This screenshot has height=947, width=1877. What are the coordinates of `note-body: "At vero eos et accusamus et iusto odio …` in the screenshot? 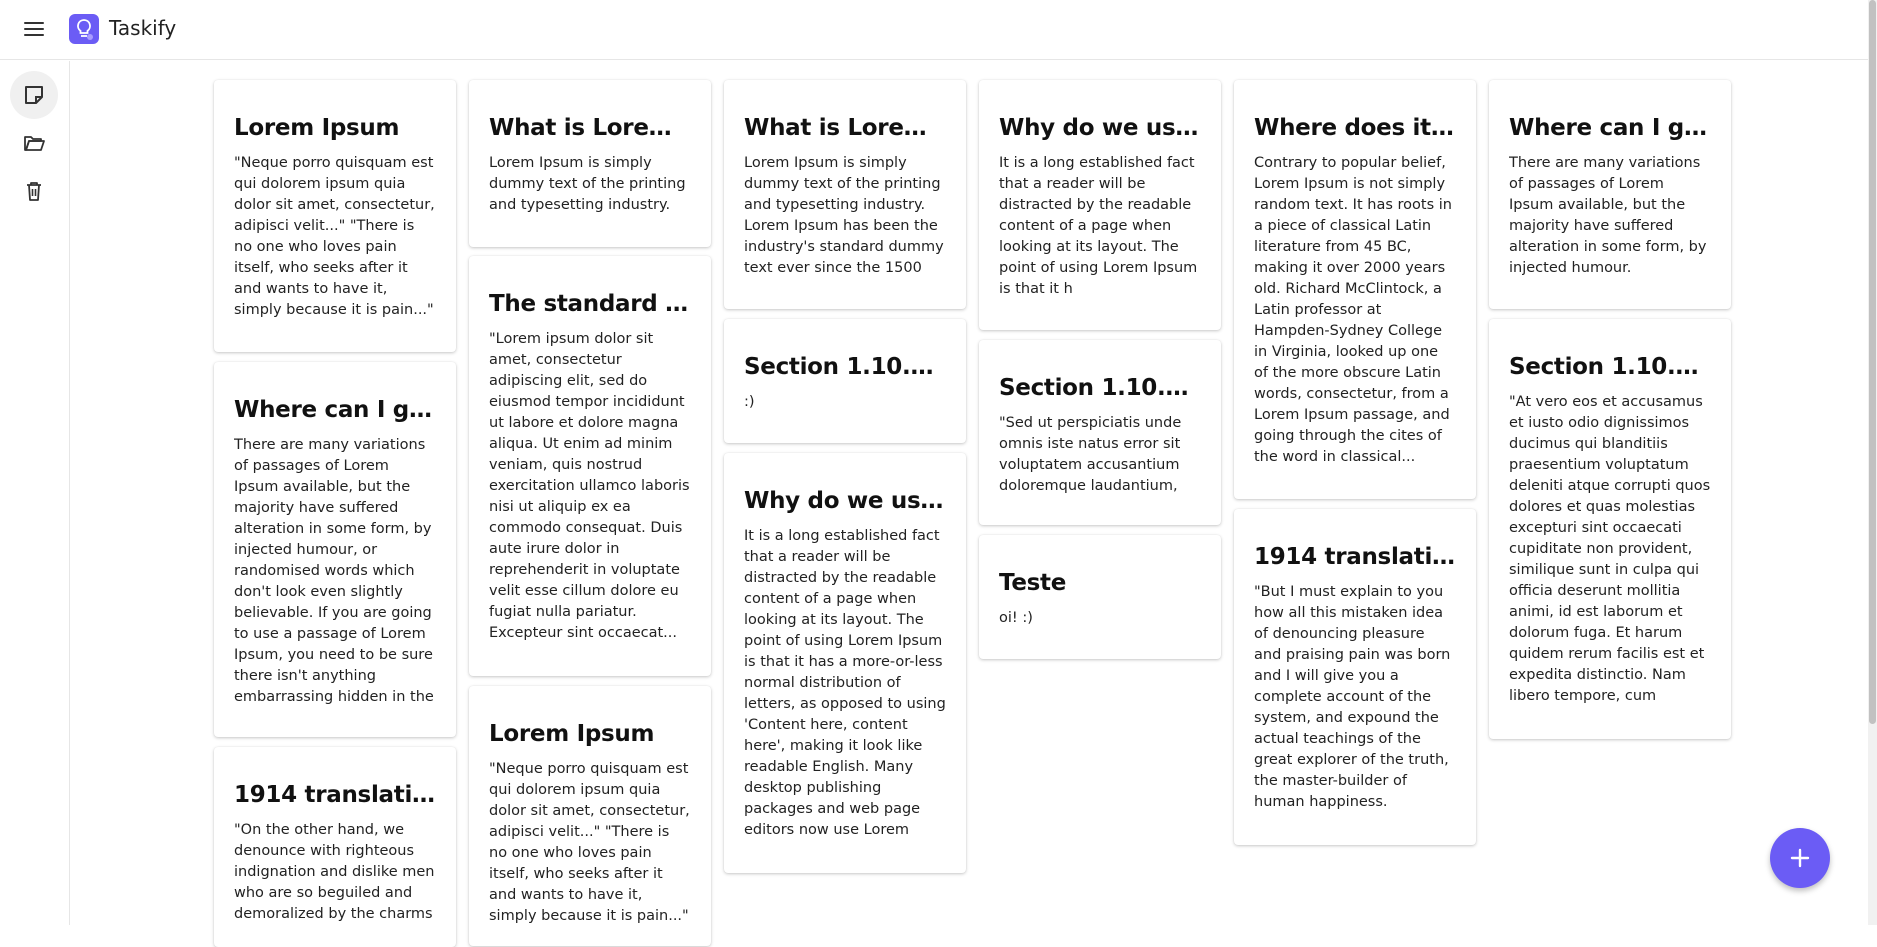 It's located at (1610, 549).